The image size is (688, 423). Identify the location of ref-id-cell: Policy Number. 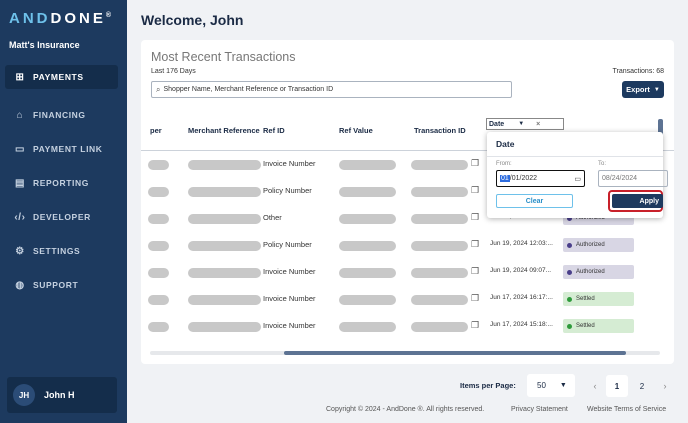
(287, 190).